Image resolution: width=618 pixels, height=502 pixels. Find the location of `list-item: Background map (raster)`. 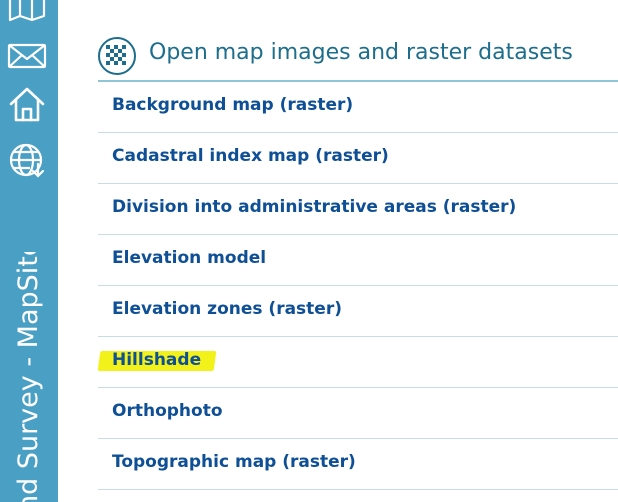

list-item: Background map (raster) is located at coordinates (358, 107).